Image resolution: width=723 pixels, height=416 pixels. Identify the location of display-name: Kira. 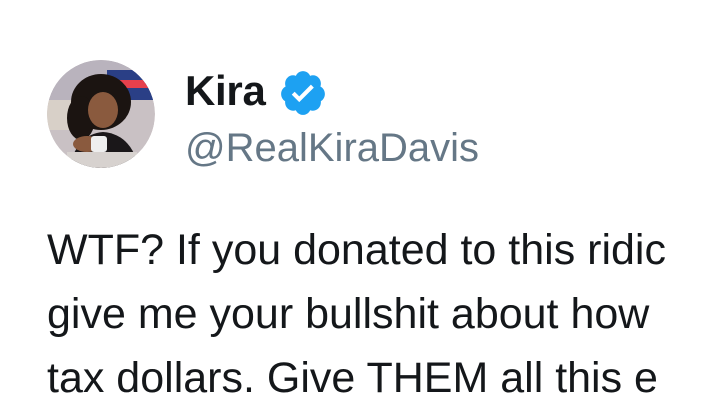
(225, 91).